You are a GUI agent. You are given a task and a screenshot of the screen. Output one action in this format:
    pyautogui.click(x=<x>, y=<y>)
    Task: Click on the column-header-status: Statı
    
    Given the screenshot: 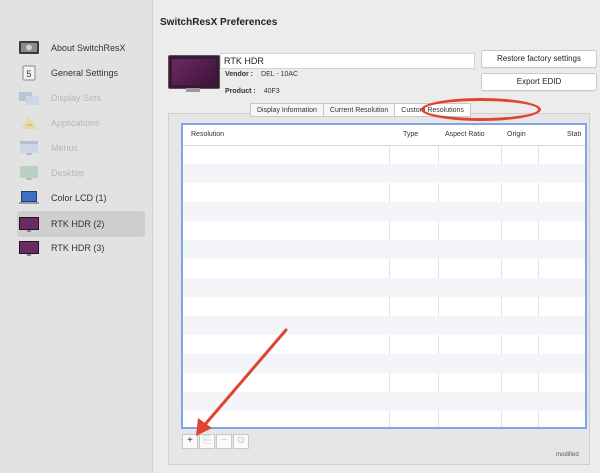 What is the action you would take?
    pyautogui.click(x=574, y=134)
    